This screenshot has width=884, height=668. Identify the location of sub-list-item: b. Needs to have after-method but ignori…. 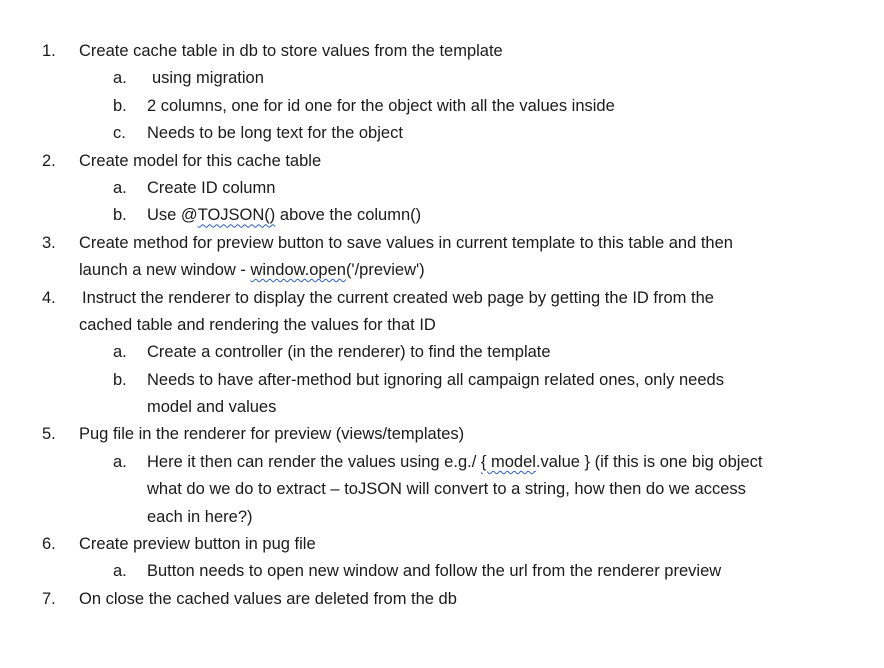
(442, 380).